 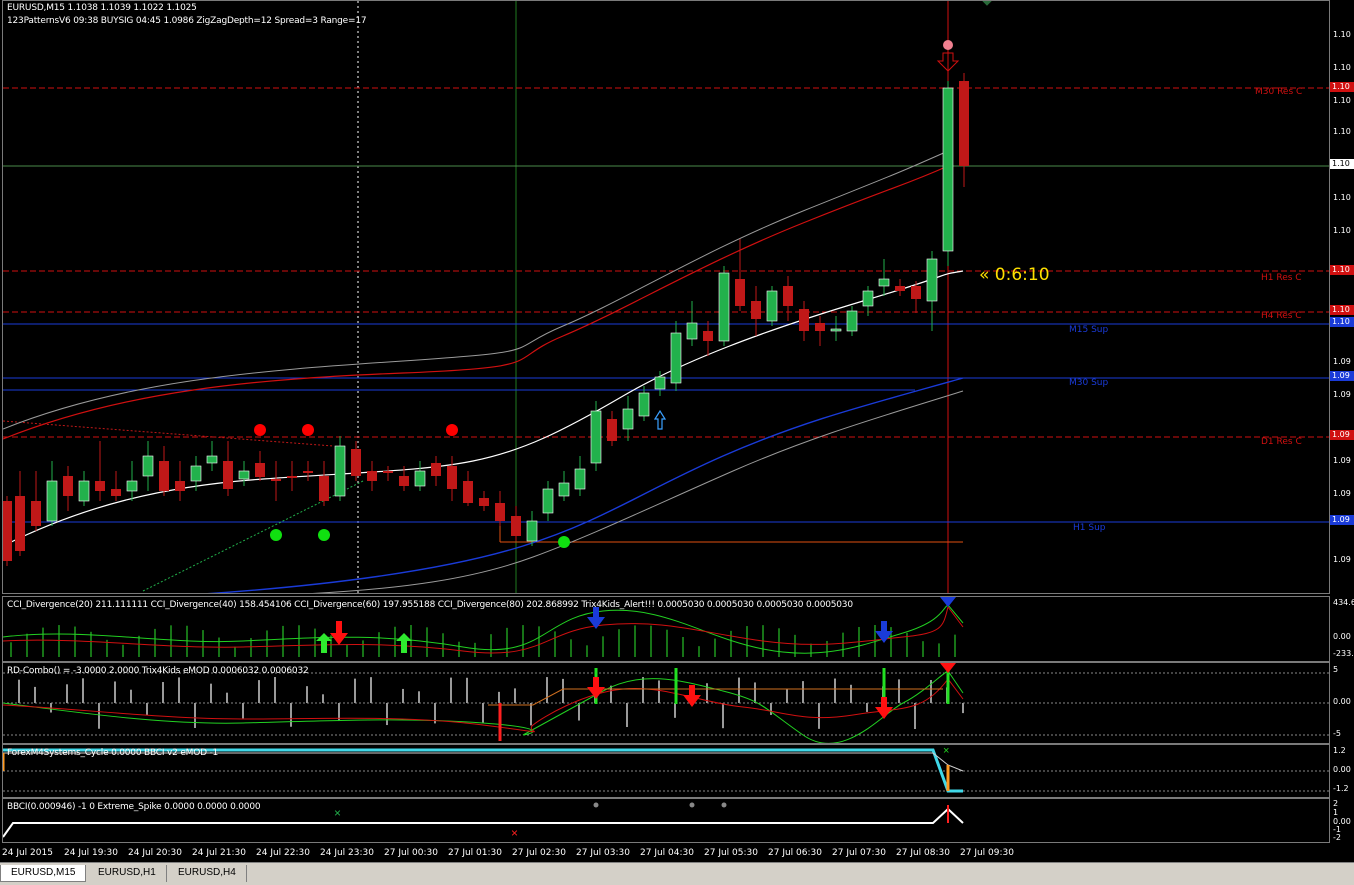 What do you see at coordinates (596, 618) in the screenshot?
I see `blue-down-arrow-icon` at bounding box center [596, 618].